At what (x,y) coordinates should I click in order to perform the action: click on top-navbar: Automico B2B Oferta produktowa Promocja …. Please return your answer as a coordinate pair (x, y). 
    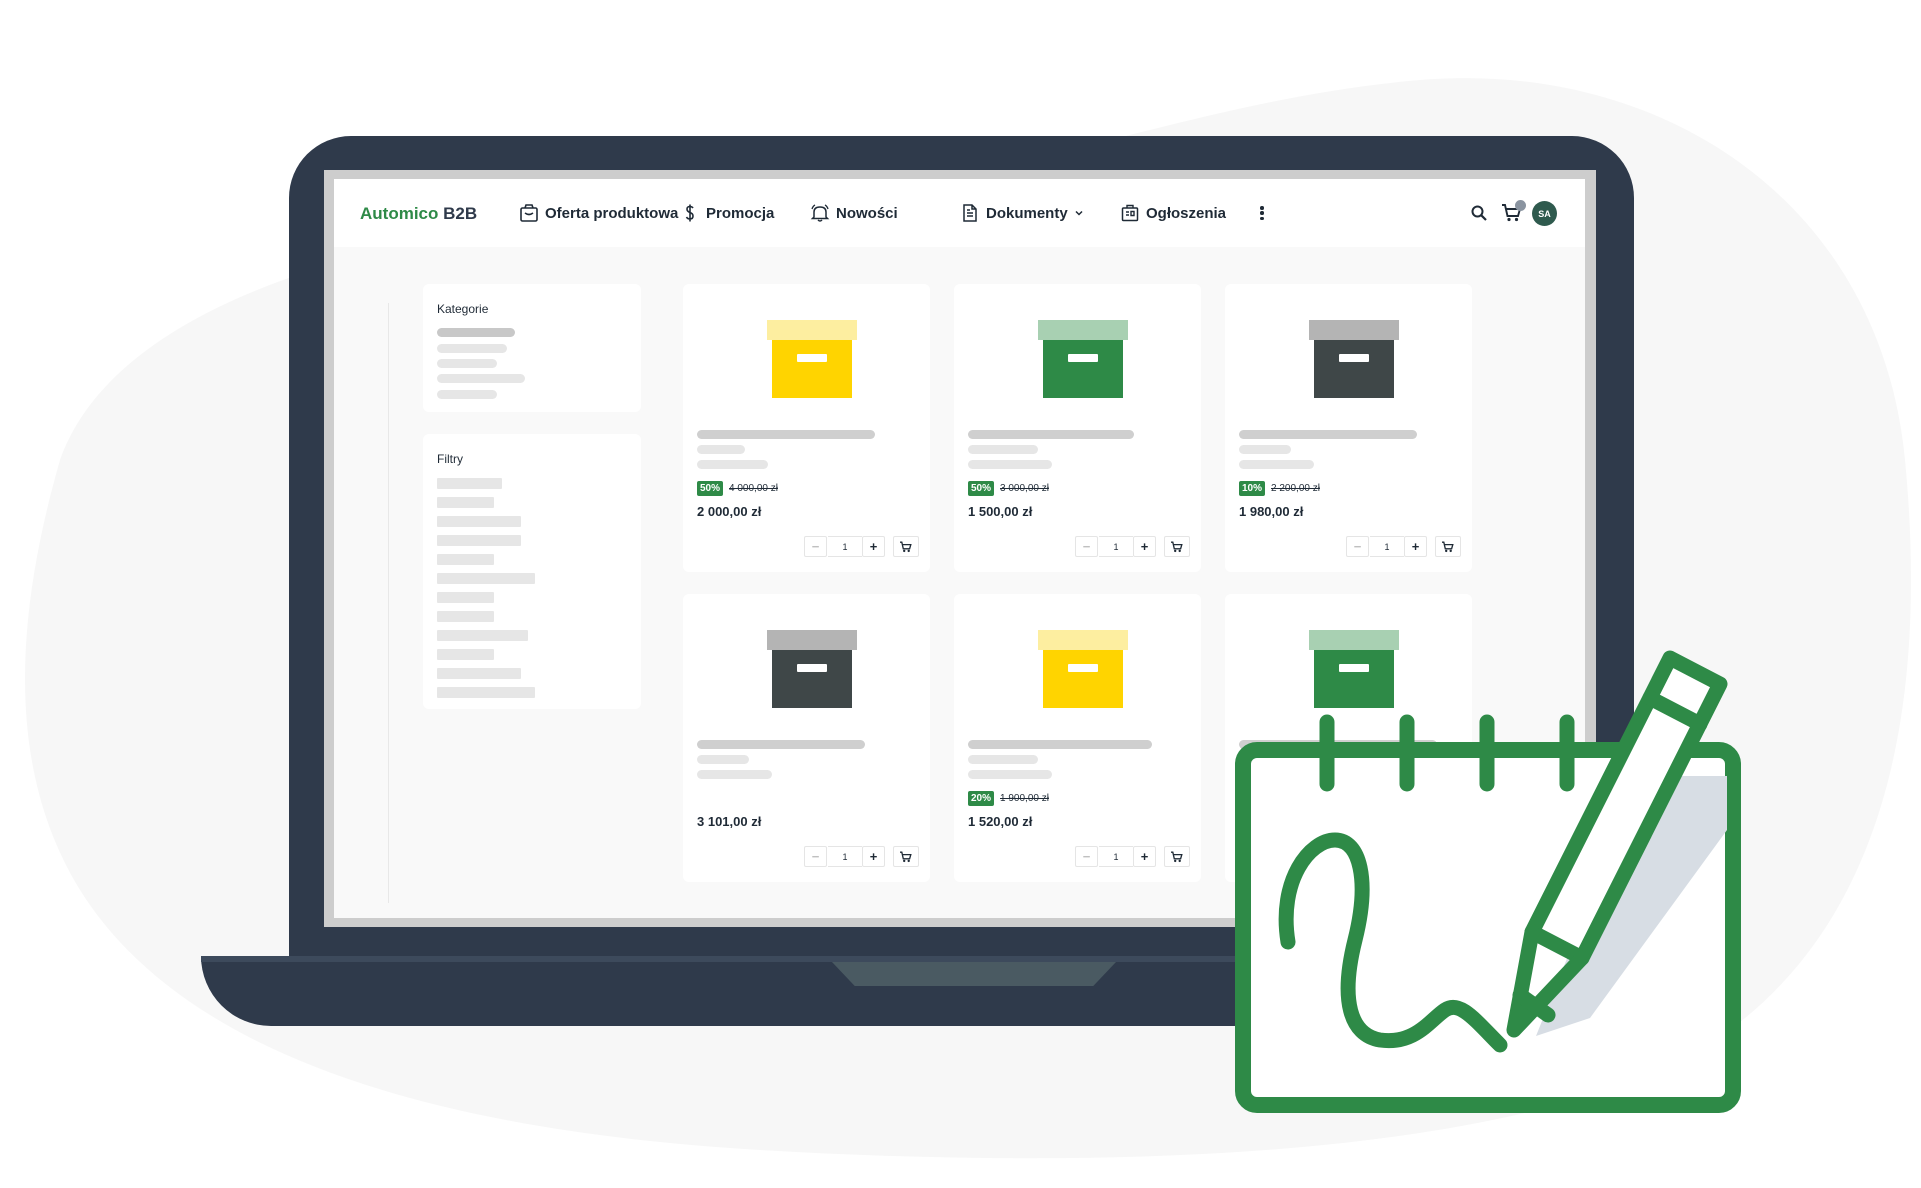
    Looking at the image, I should click on (959, 213).